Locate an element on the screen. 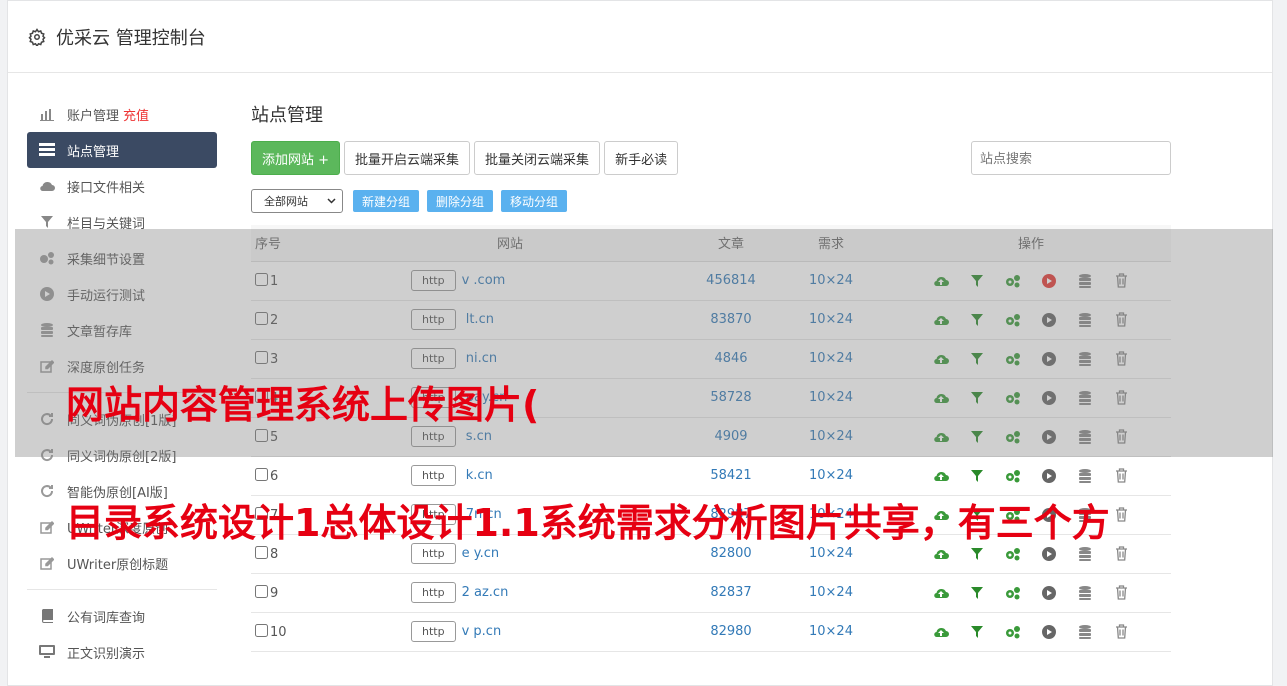  article-count: 4909 is located at coordinates (731, 437).